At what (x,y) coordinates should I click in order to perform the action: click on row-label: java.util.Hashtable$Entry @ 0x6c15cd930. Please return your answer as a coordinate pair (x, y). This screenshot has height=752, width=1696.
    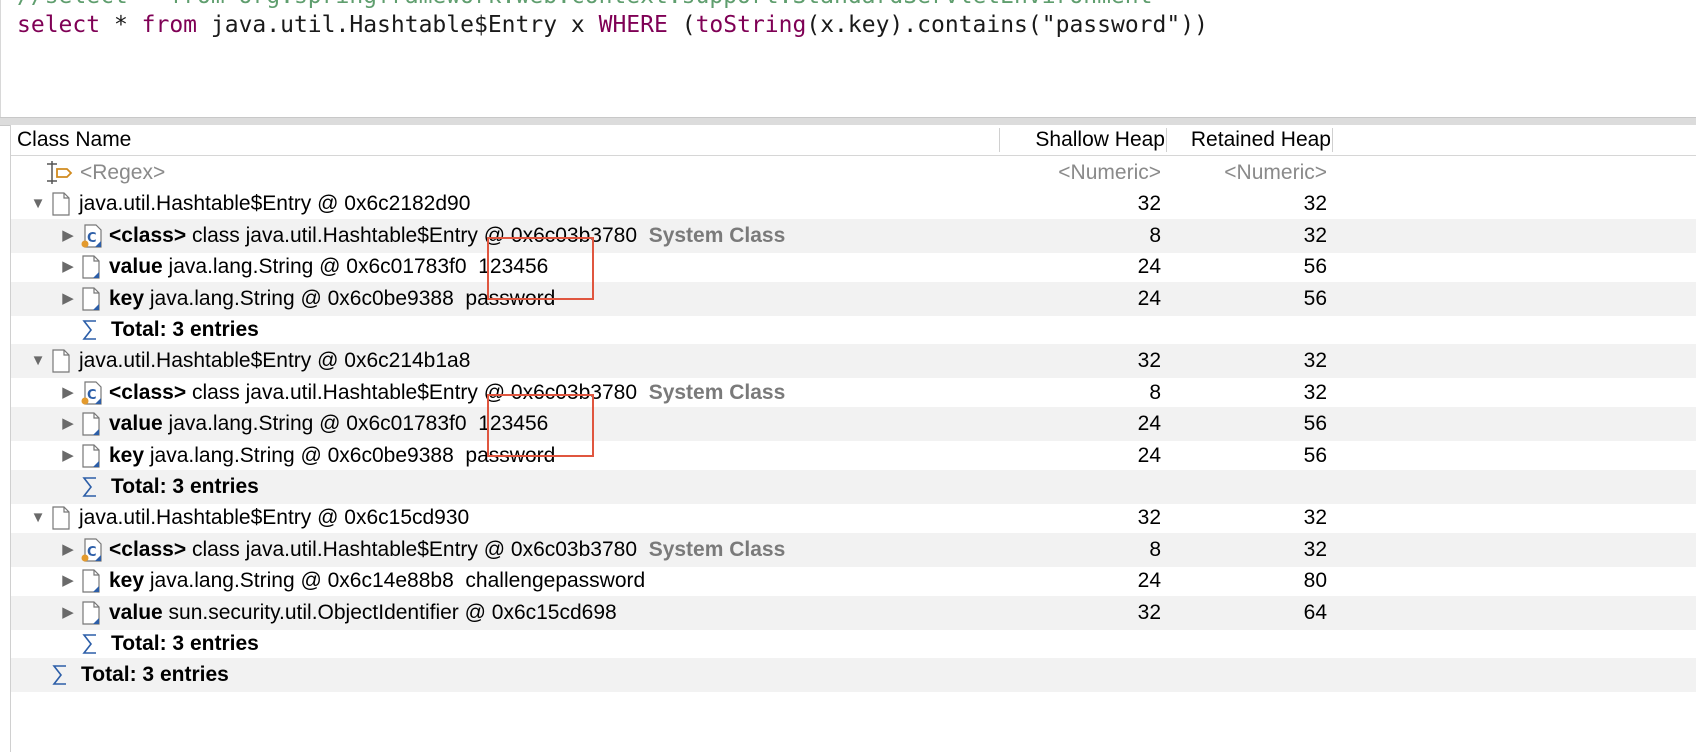
    Looking at the image, I should click on (274, 518).